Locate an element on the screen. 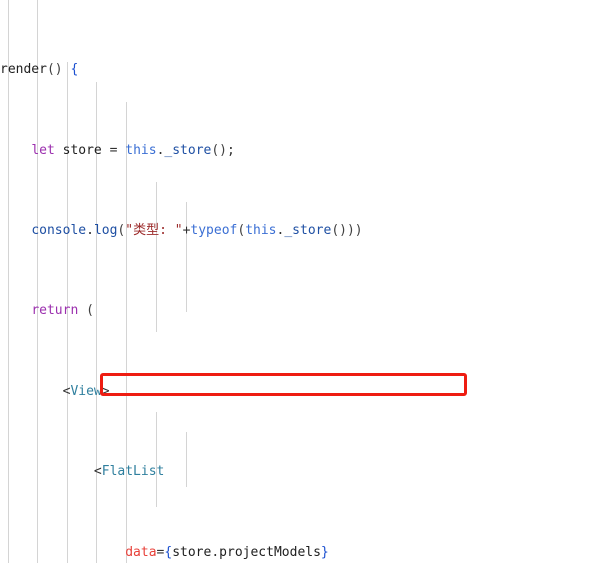 The height and width of the screenshot is (563, 591). code-line-view-open: <View> is located at coordinates (295, 392).